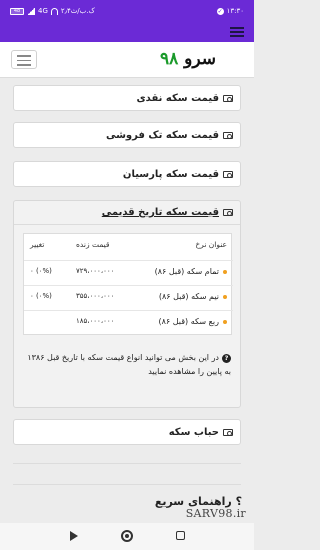 The width and height of the screenshot is (320, 550). I want to click on status-bar: 48 4G ۲٫۴ک.ب/ث ✓ ۱۳:۳۰, so click(127, 11).